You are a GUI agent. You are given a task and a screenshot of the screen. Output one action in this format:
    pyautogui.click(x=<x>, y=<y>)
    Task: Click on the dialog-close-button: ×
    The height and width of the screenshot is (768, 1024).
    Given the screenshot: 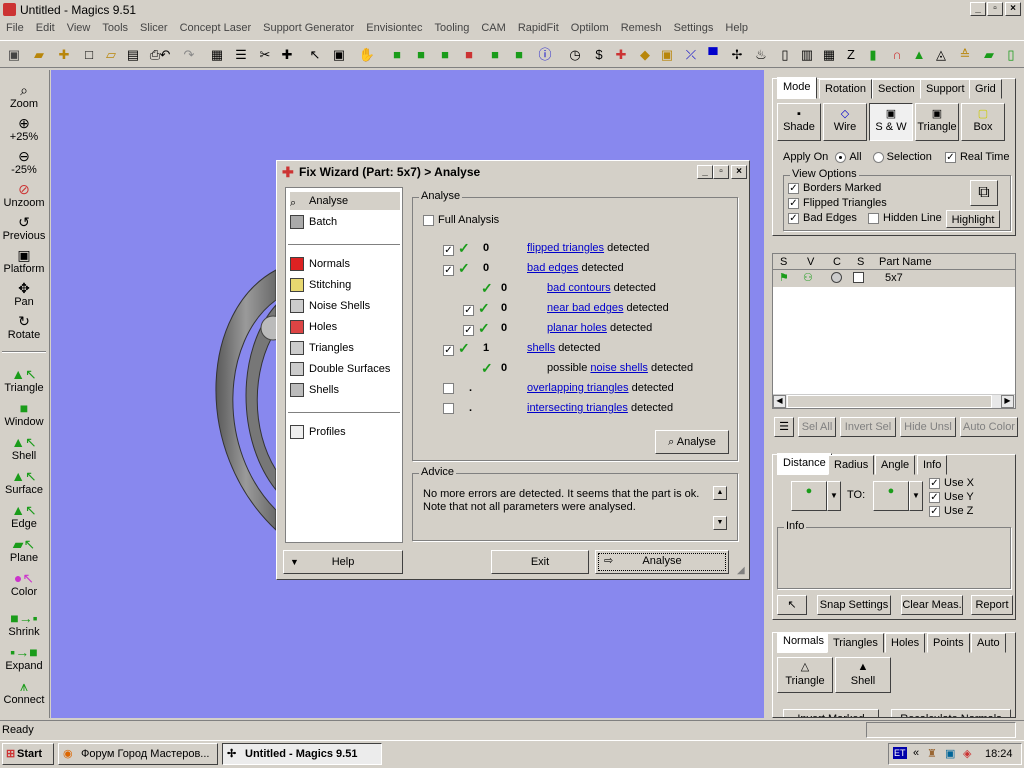 What is the action you would take?
    pyautogui.click(x=739, y=172)
    